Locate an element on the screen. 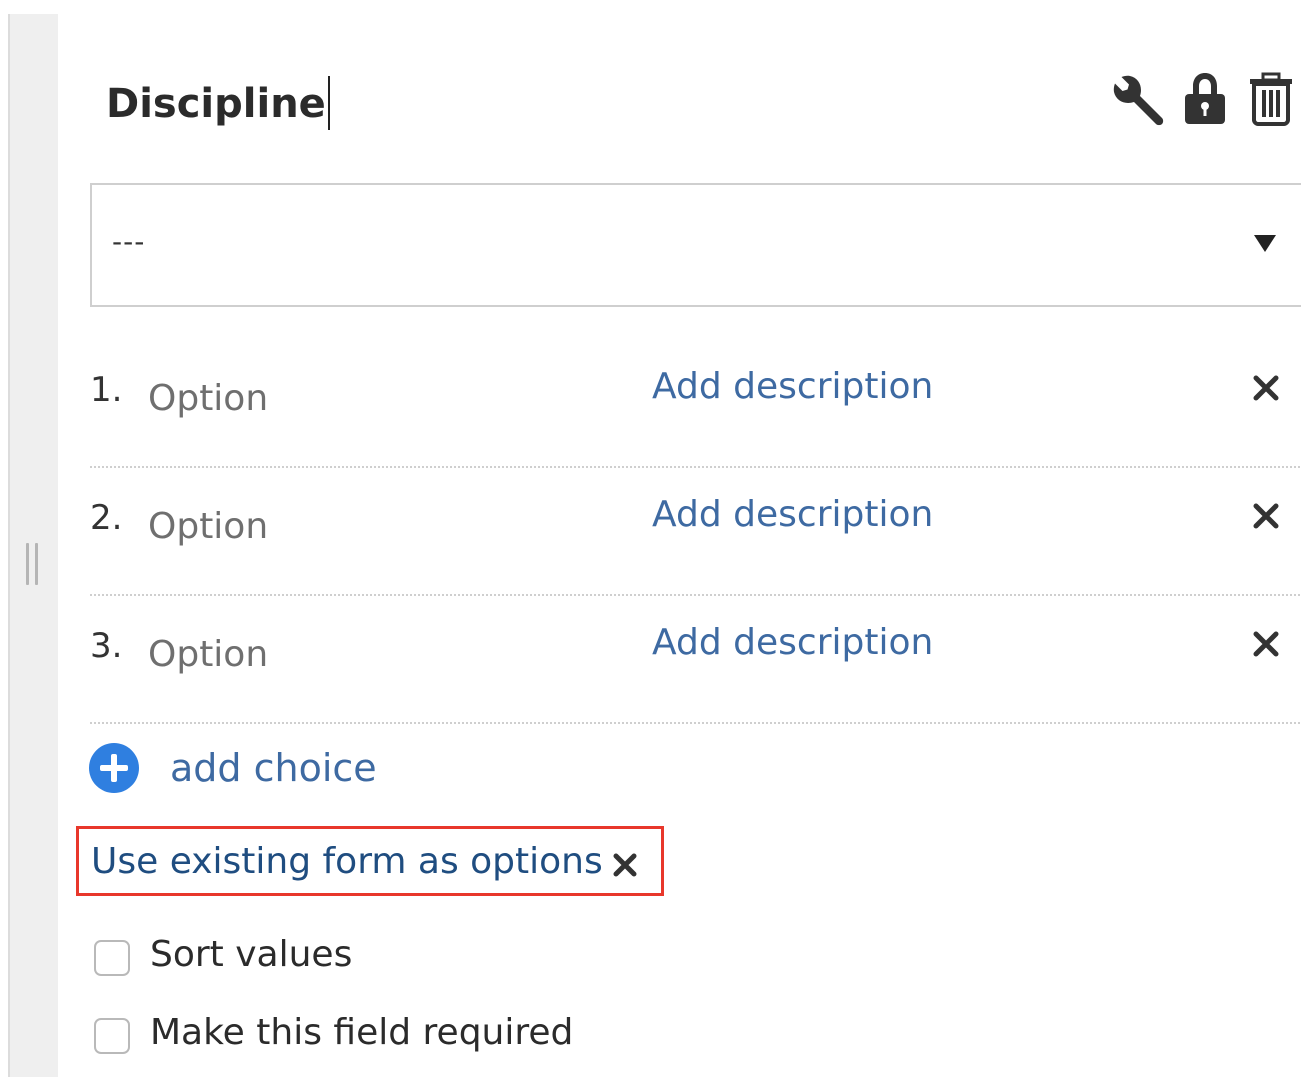 The width and height of the screenshot is (1301, 1077). plus-circle-icon is located at coordinates (114, 768).